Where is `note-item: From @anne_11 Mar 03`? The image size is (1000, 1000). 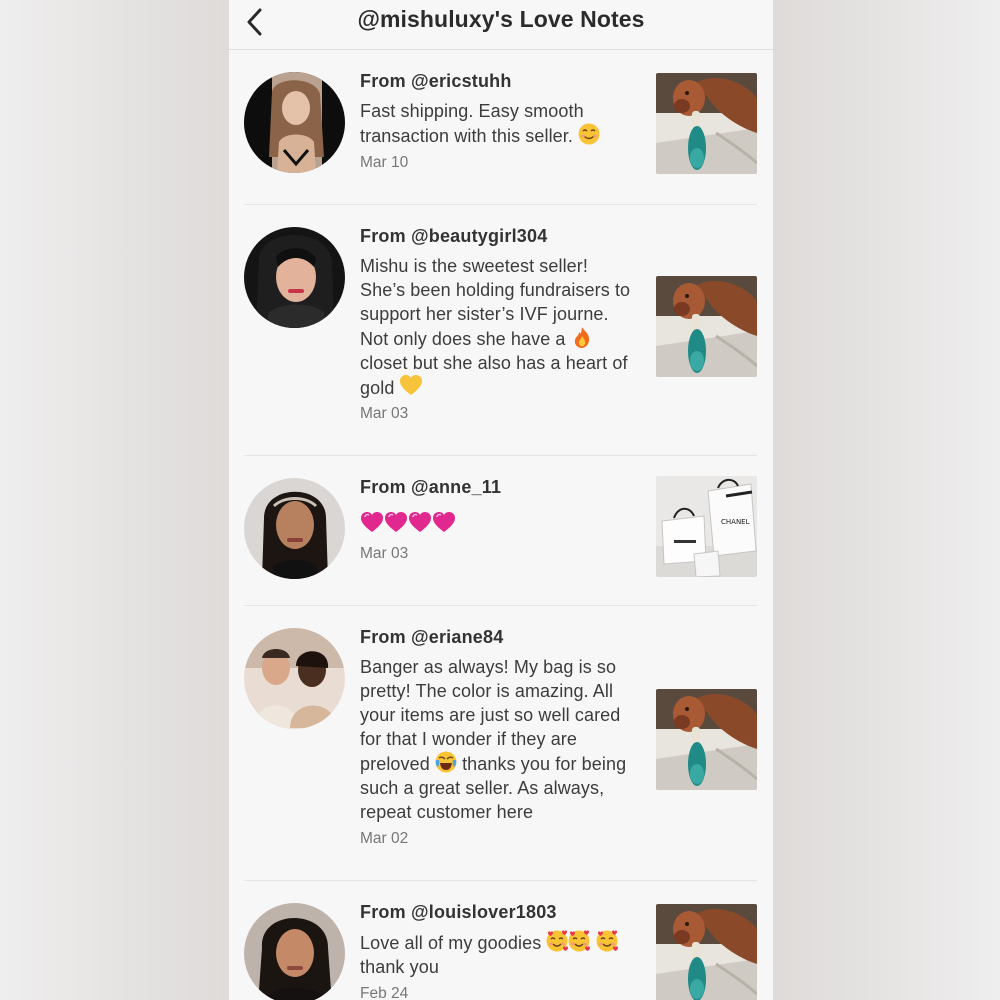
note-item: From @anne_11 Mar 03 is located at coordinates (501, 531).